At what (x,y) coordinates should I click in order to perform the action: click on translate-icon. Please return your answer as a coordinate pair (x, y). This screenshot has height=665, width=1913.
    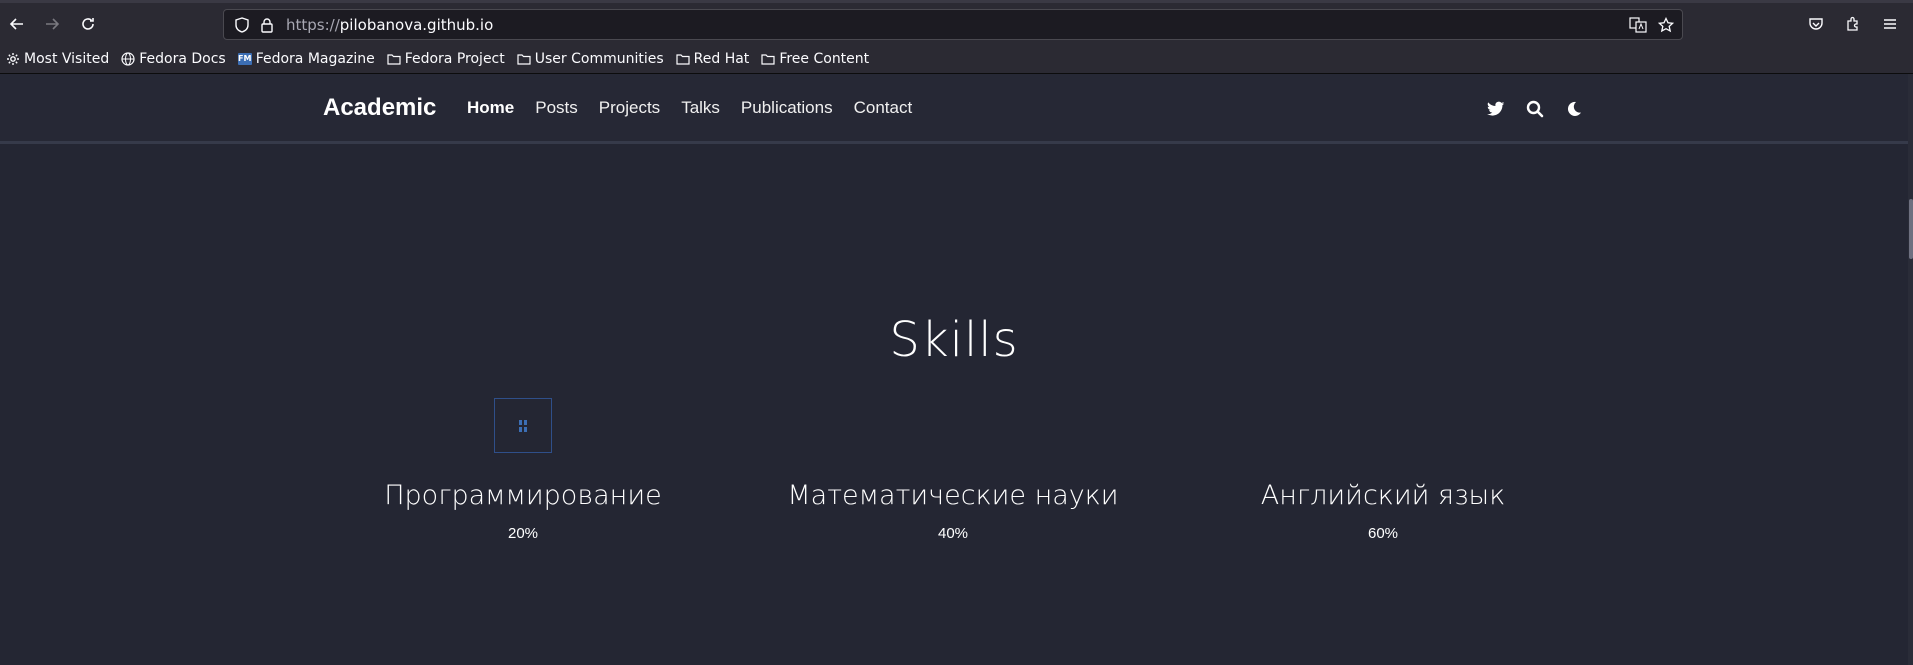
    Looking at the image, I should click on (1638, 25).